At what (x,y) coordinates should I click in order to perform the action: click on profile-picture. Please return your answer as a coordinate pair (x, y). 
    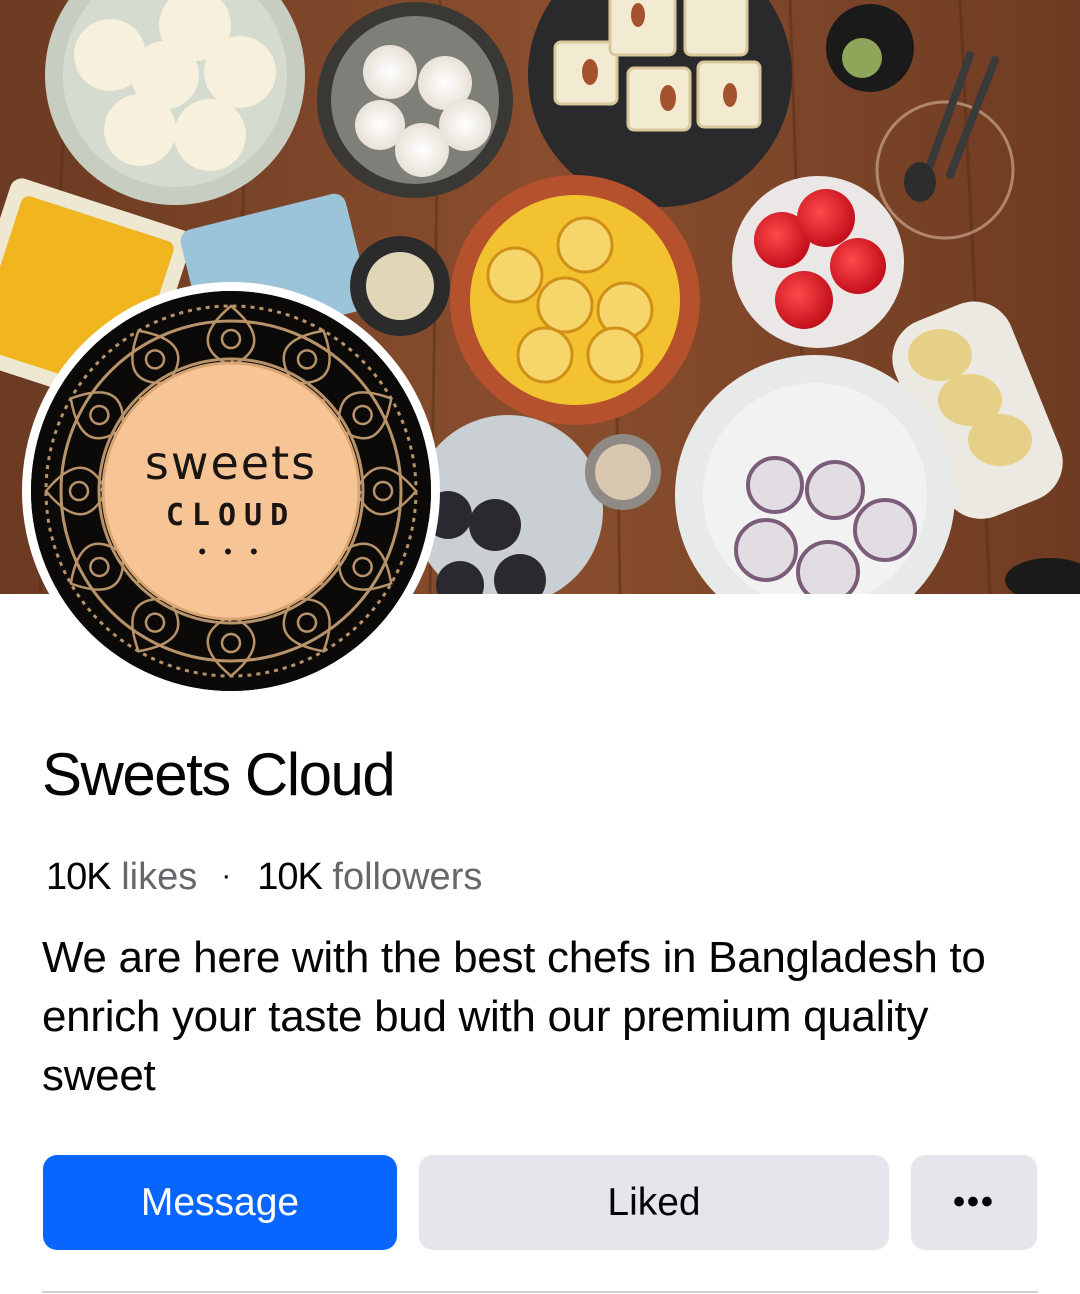
    Looking at the image, I should click on (231, 491).